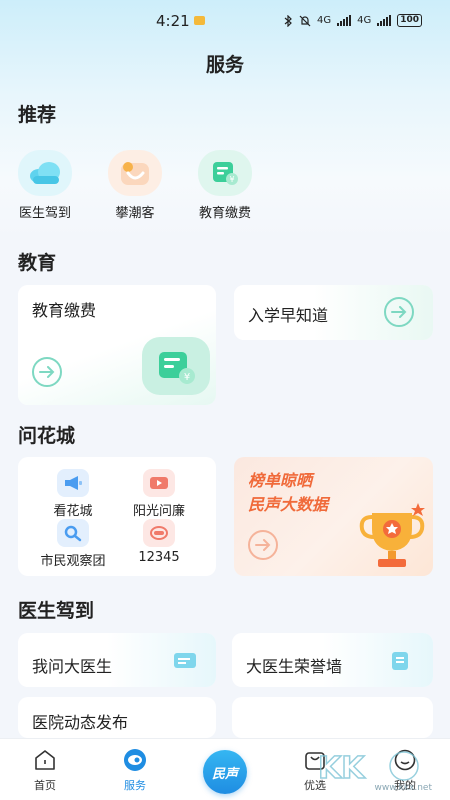 The height and width of the screenshot is (800, 450). I want to click on center-minsheng-button: 民声, so click(225, 772).